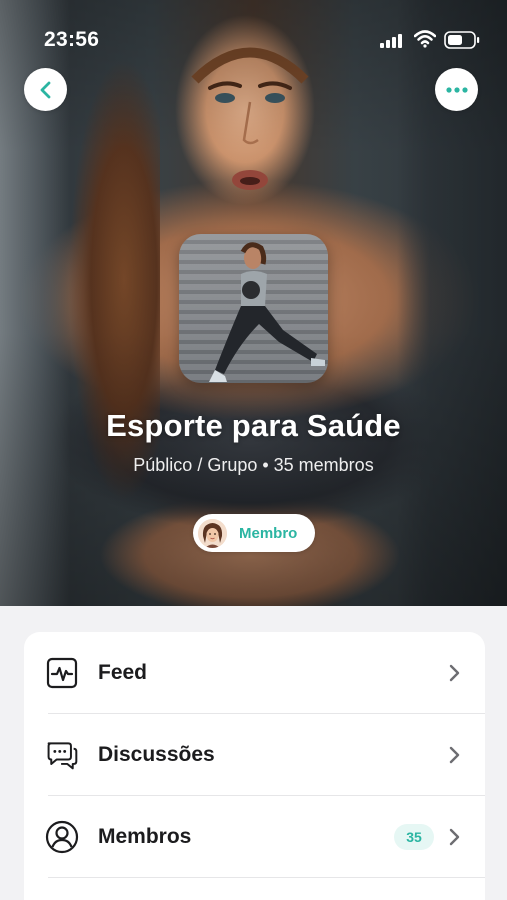 Image resolution: width=507 pixels, height=900 pixels. I want to click on avatar, so click(212, 533).